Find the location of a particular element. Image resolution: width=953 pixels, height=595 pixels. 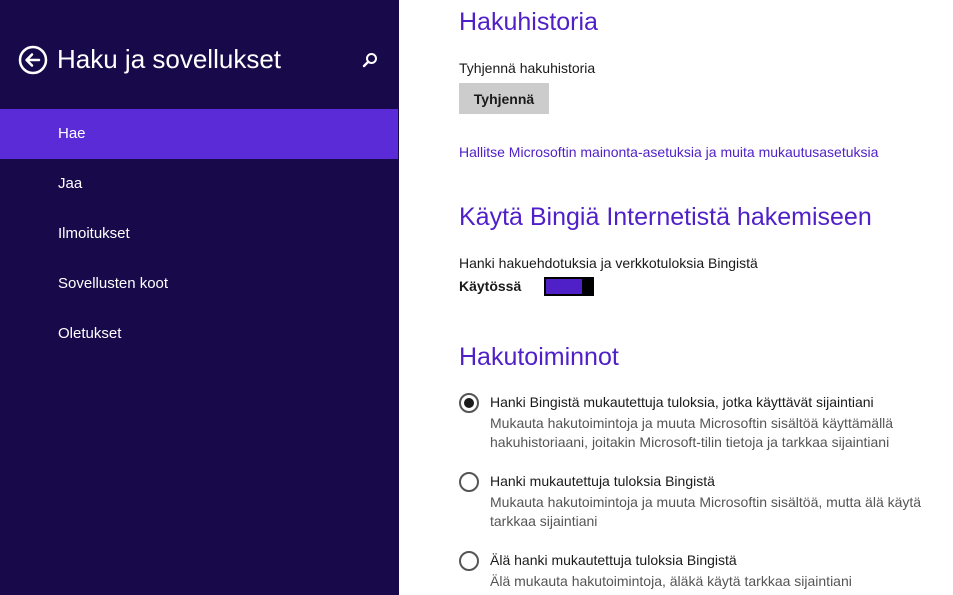

toggle-thumb is located at coordinates (588, 286).